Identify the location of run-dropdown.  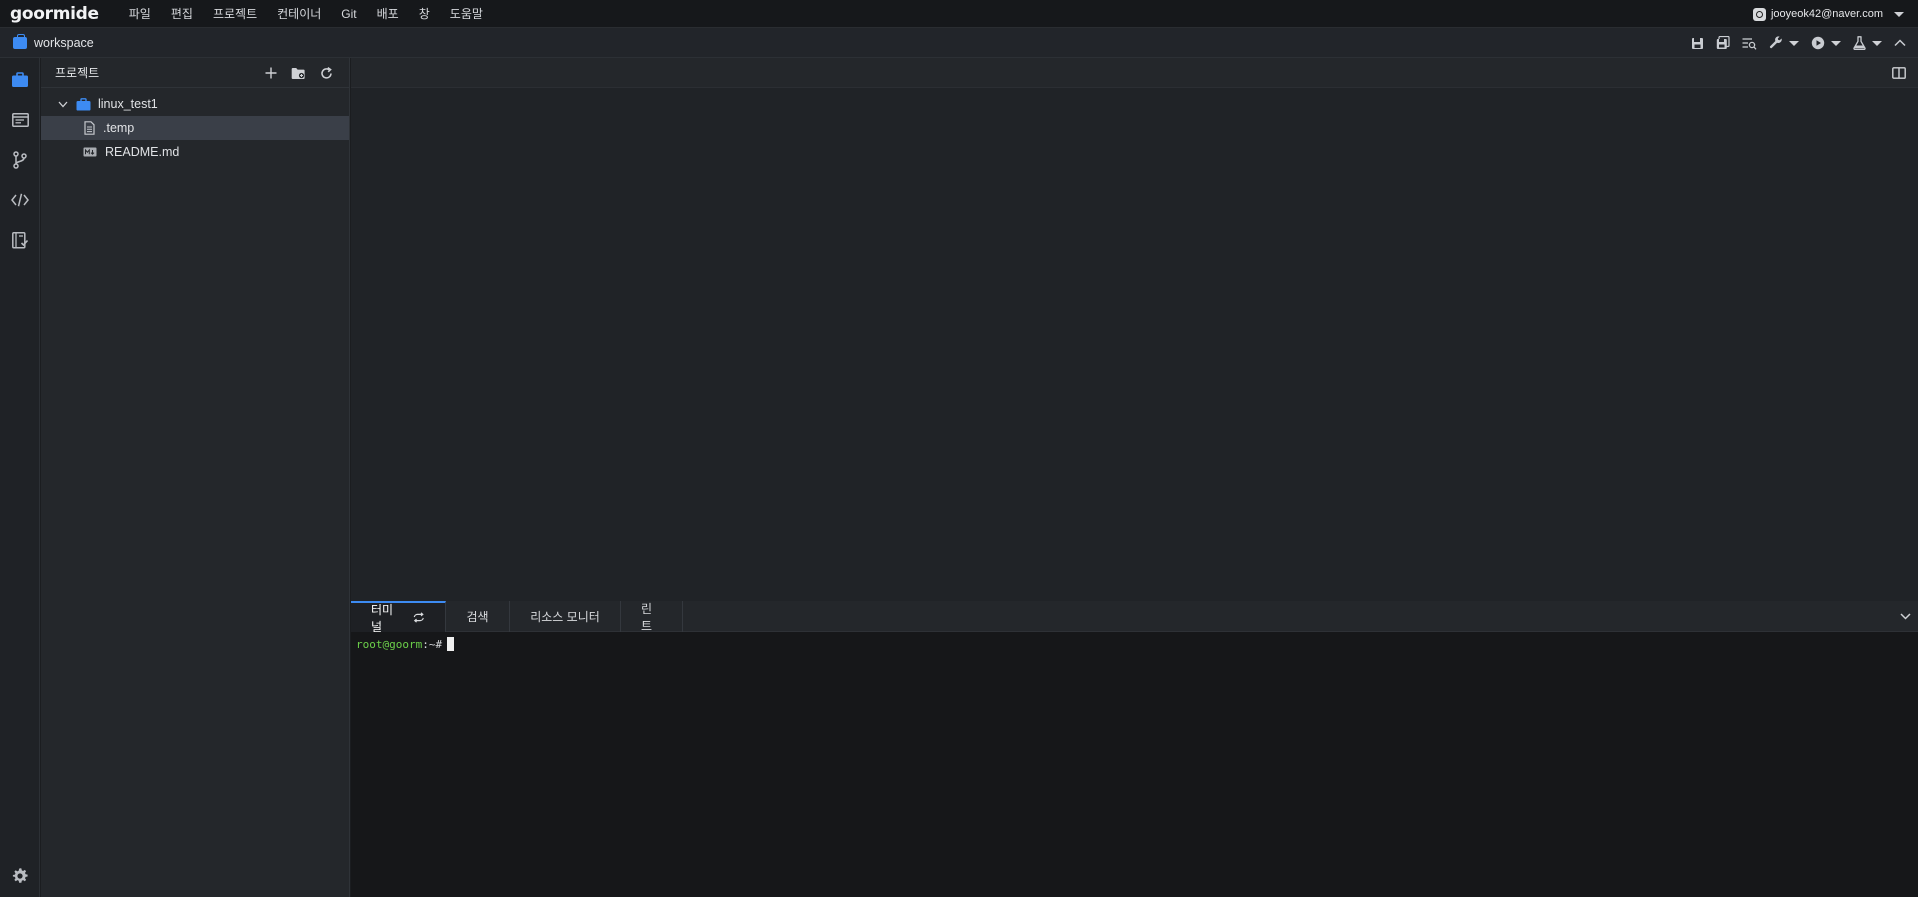
(1826, 43).